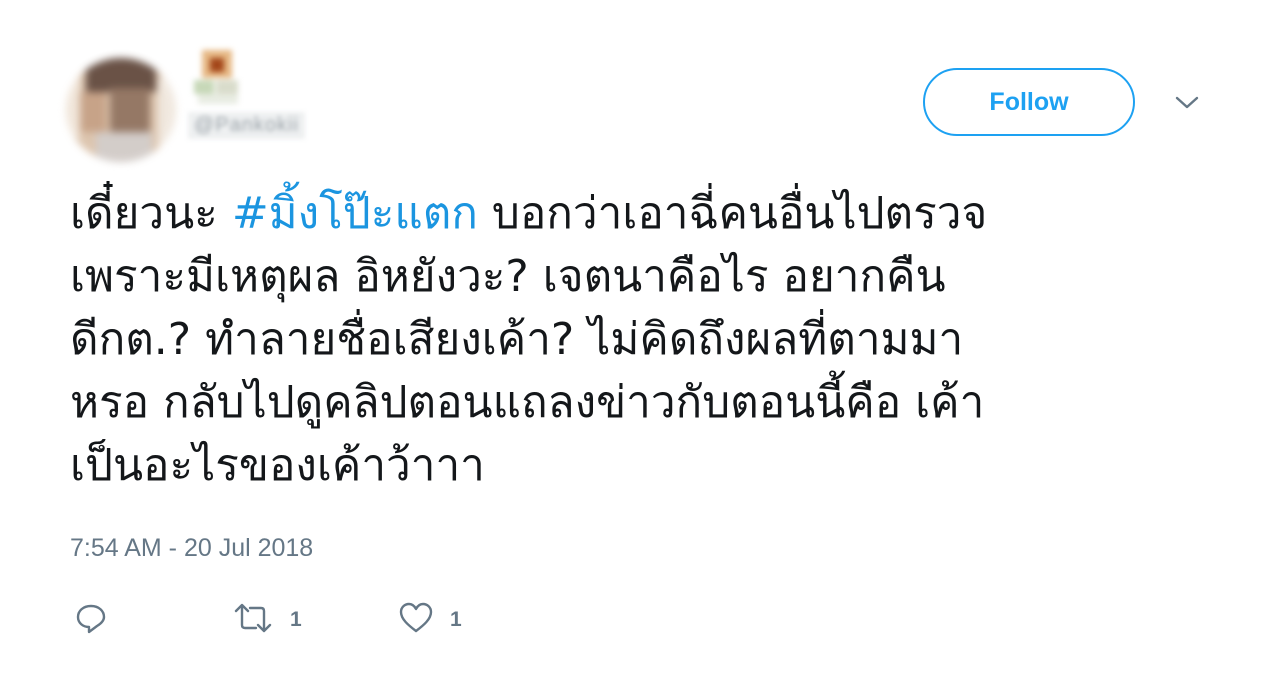 The height and width of the screenshot is (683, 1280). Describe the element at coordinates (296, 619) in the screenshot. I see `retweet-count: 1` at that location.